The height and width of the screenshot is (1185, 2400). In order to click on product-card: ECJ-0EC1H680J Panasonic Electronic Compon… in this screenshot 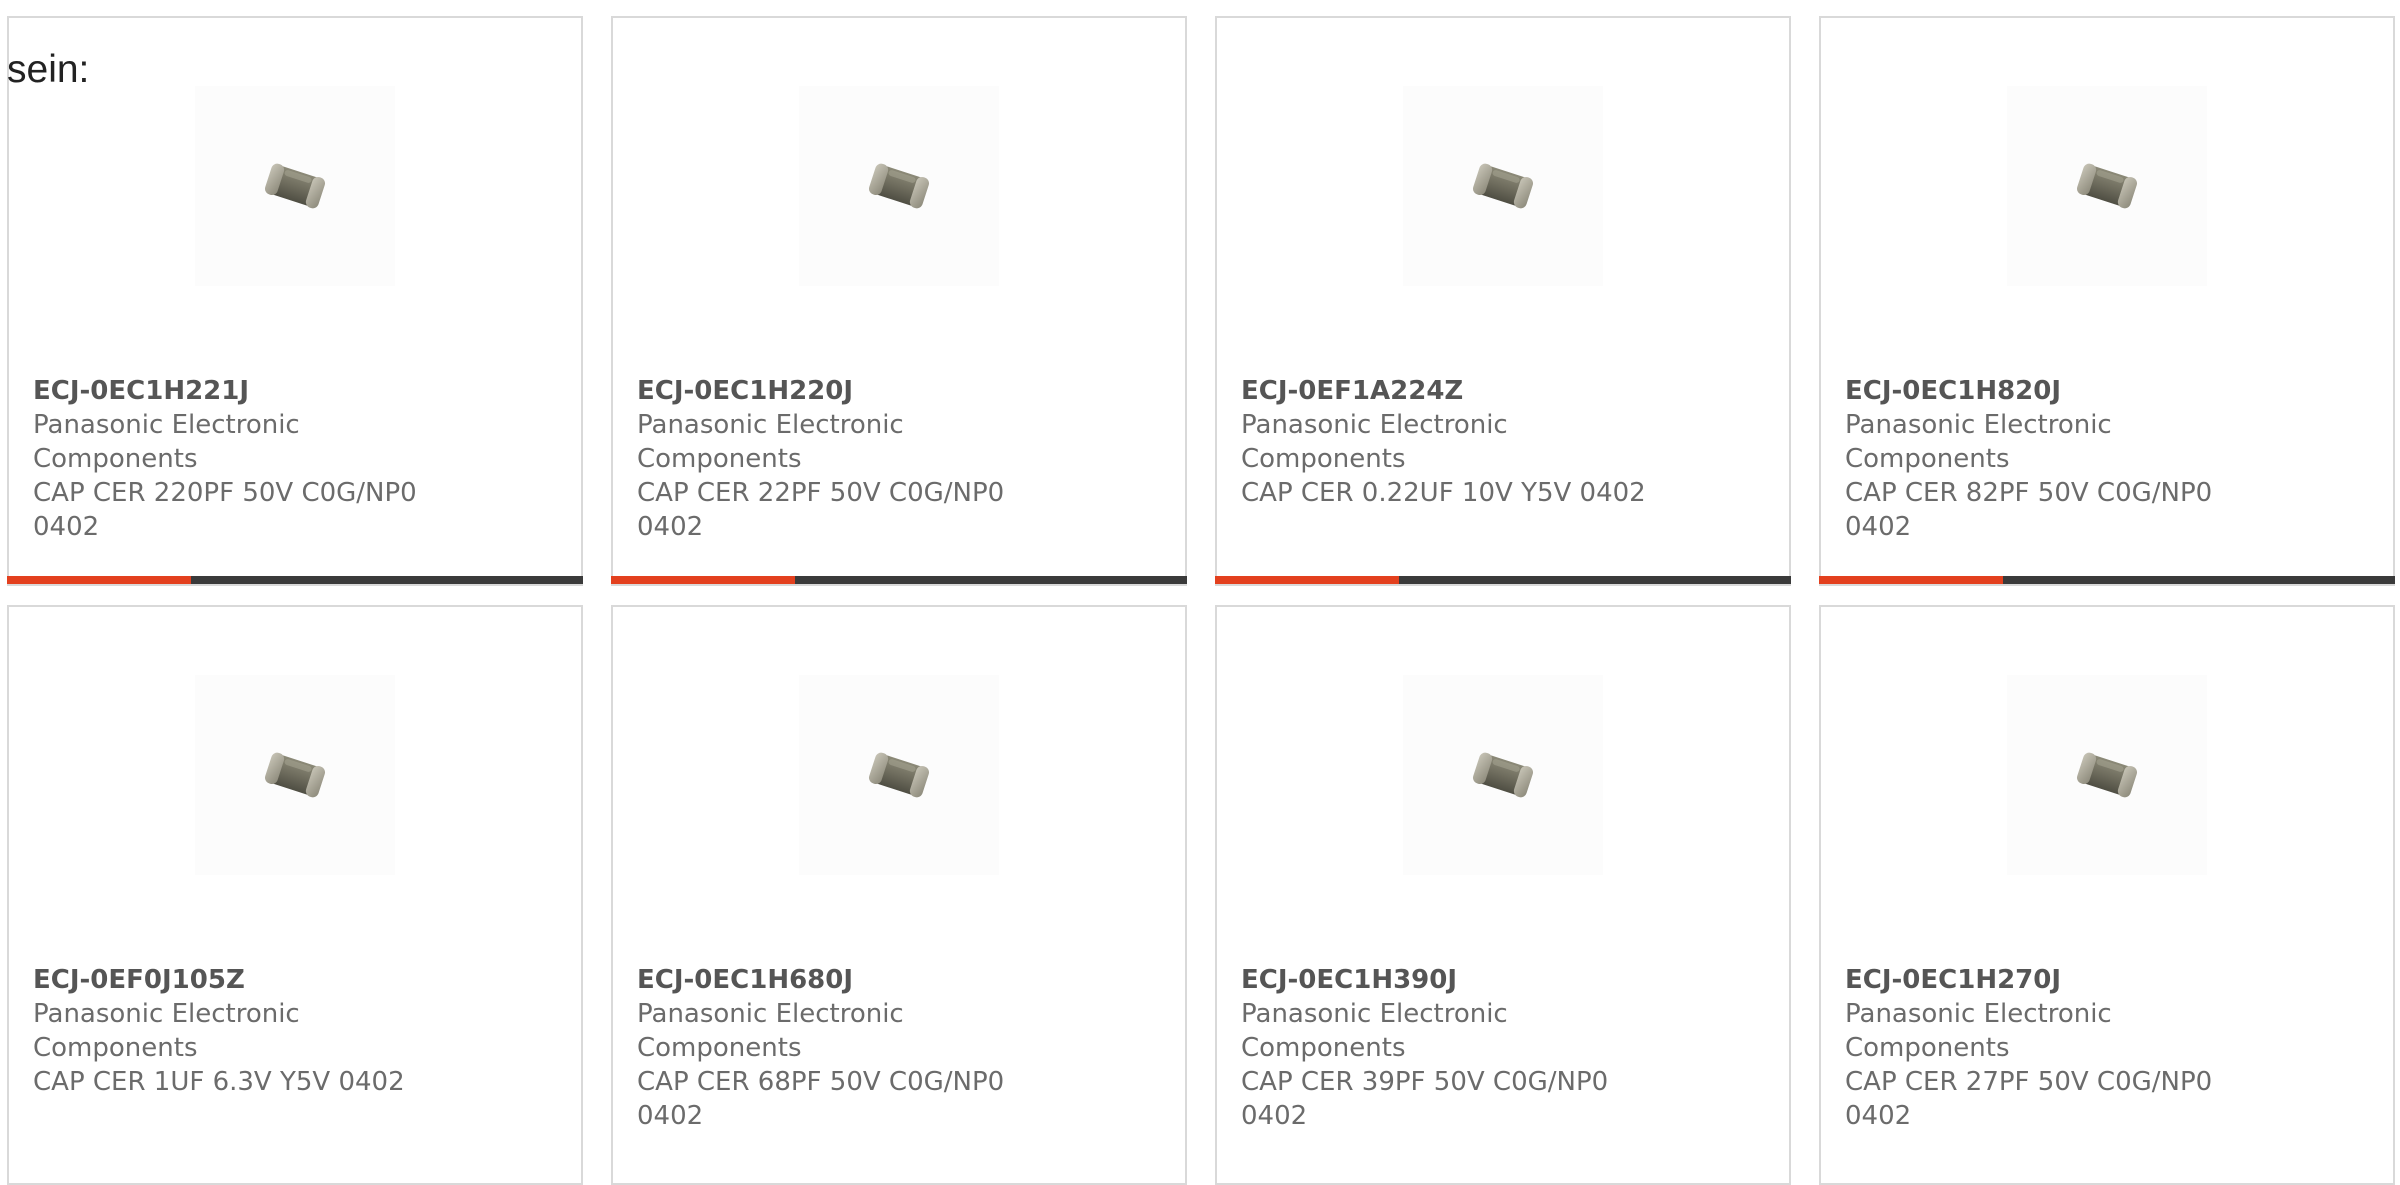, I will do `click(899, 895)`.